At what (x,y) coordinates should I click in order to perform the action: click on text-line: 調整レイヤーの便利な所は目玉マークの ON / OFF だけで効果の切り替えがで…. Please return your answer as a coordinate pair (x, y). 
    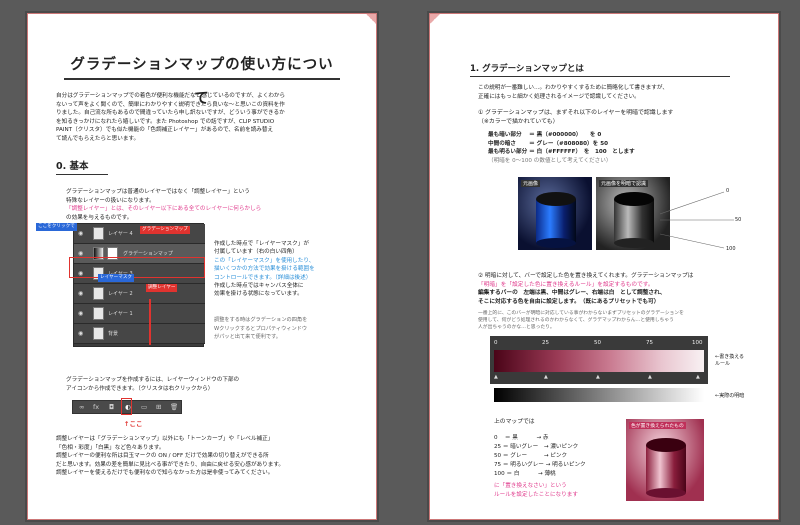
    Looking at the image, I should click on (162, 456).